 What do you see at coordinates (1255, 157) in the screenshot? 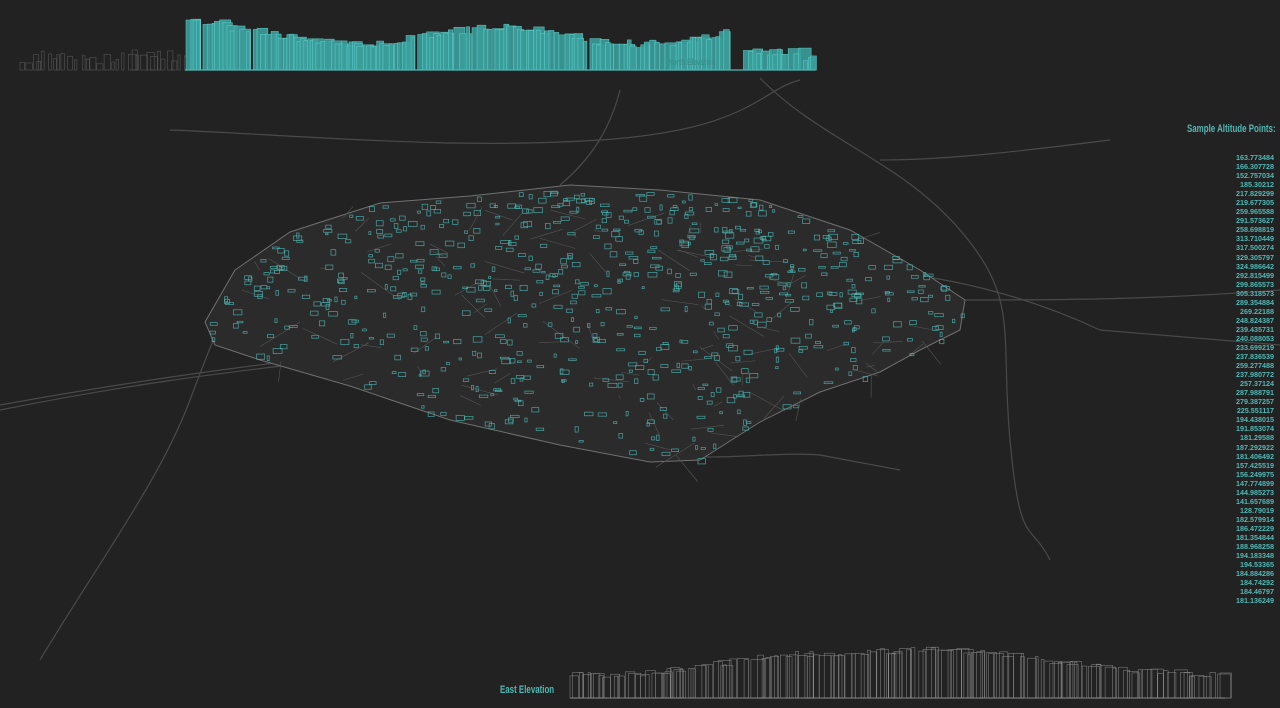
I see `altitude-value: 163.773484` at bounding box center [1255, 157].